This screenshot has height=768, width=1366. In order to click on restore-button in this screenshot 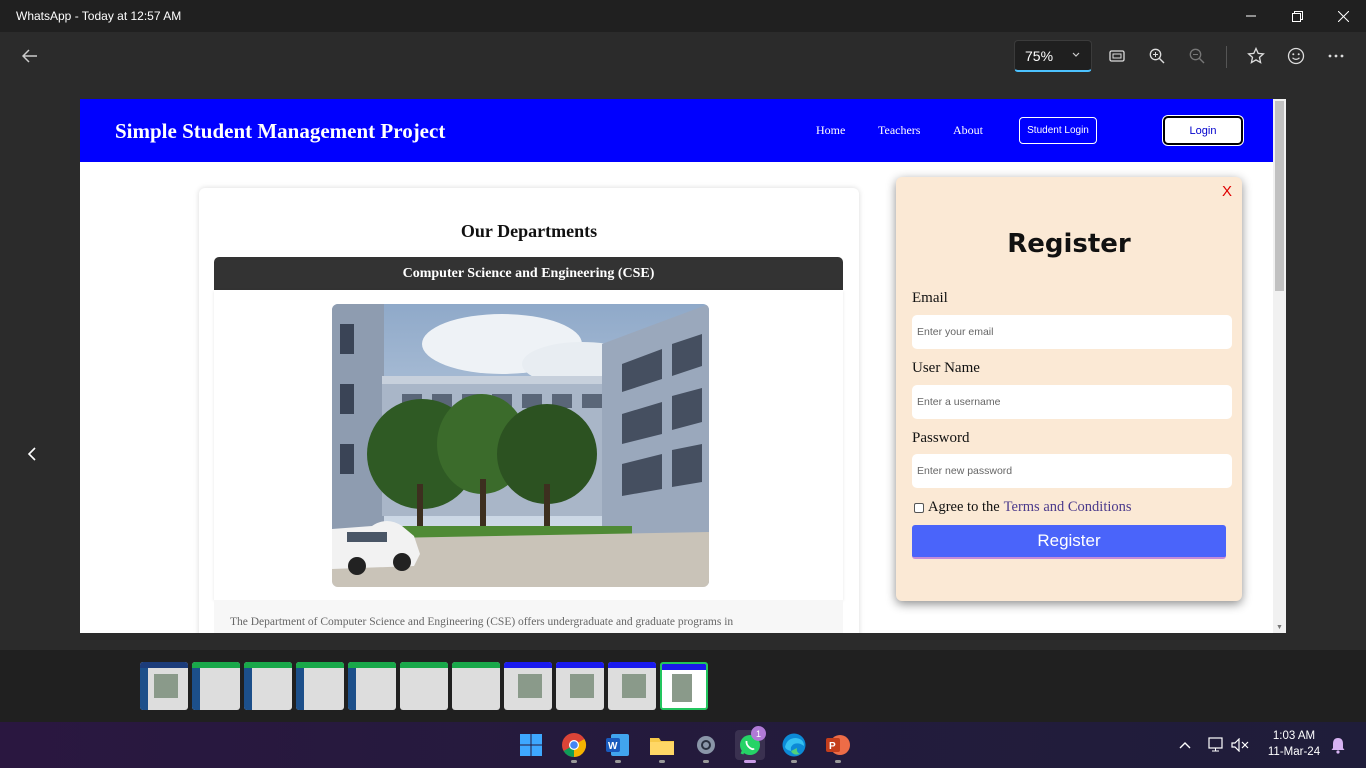, I will do `click(1297, 16)`.